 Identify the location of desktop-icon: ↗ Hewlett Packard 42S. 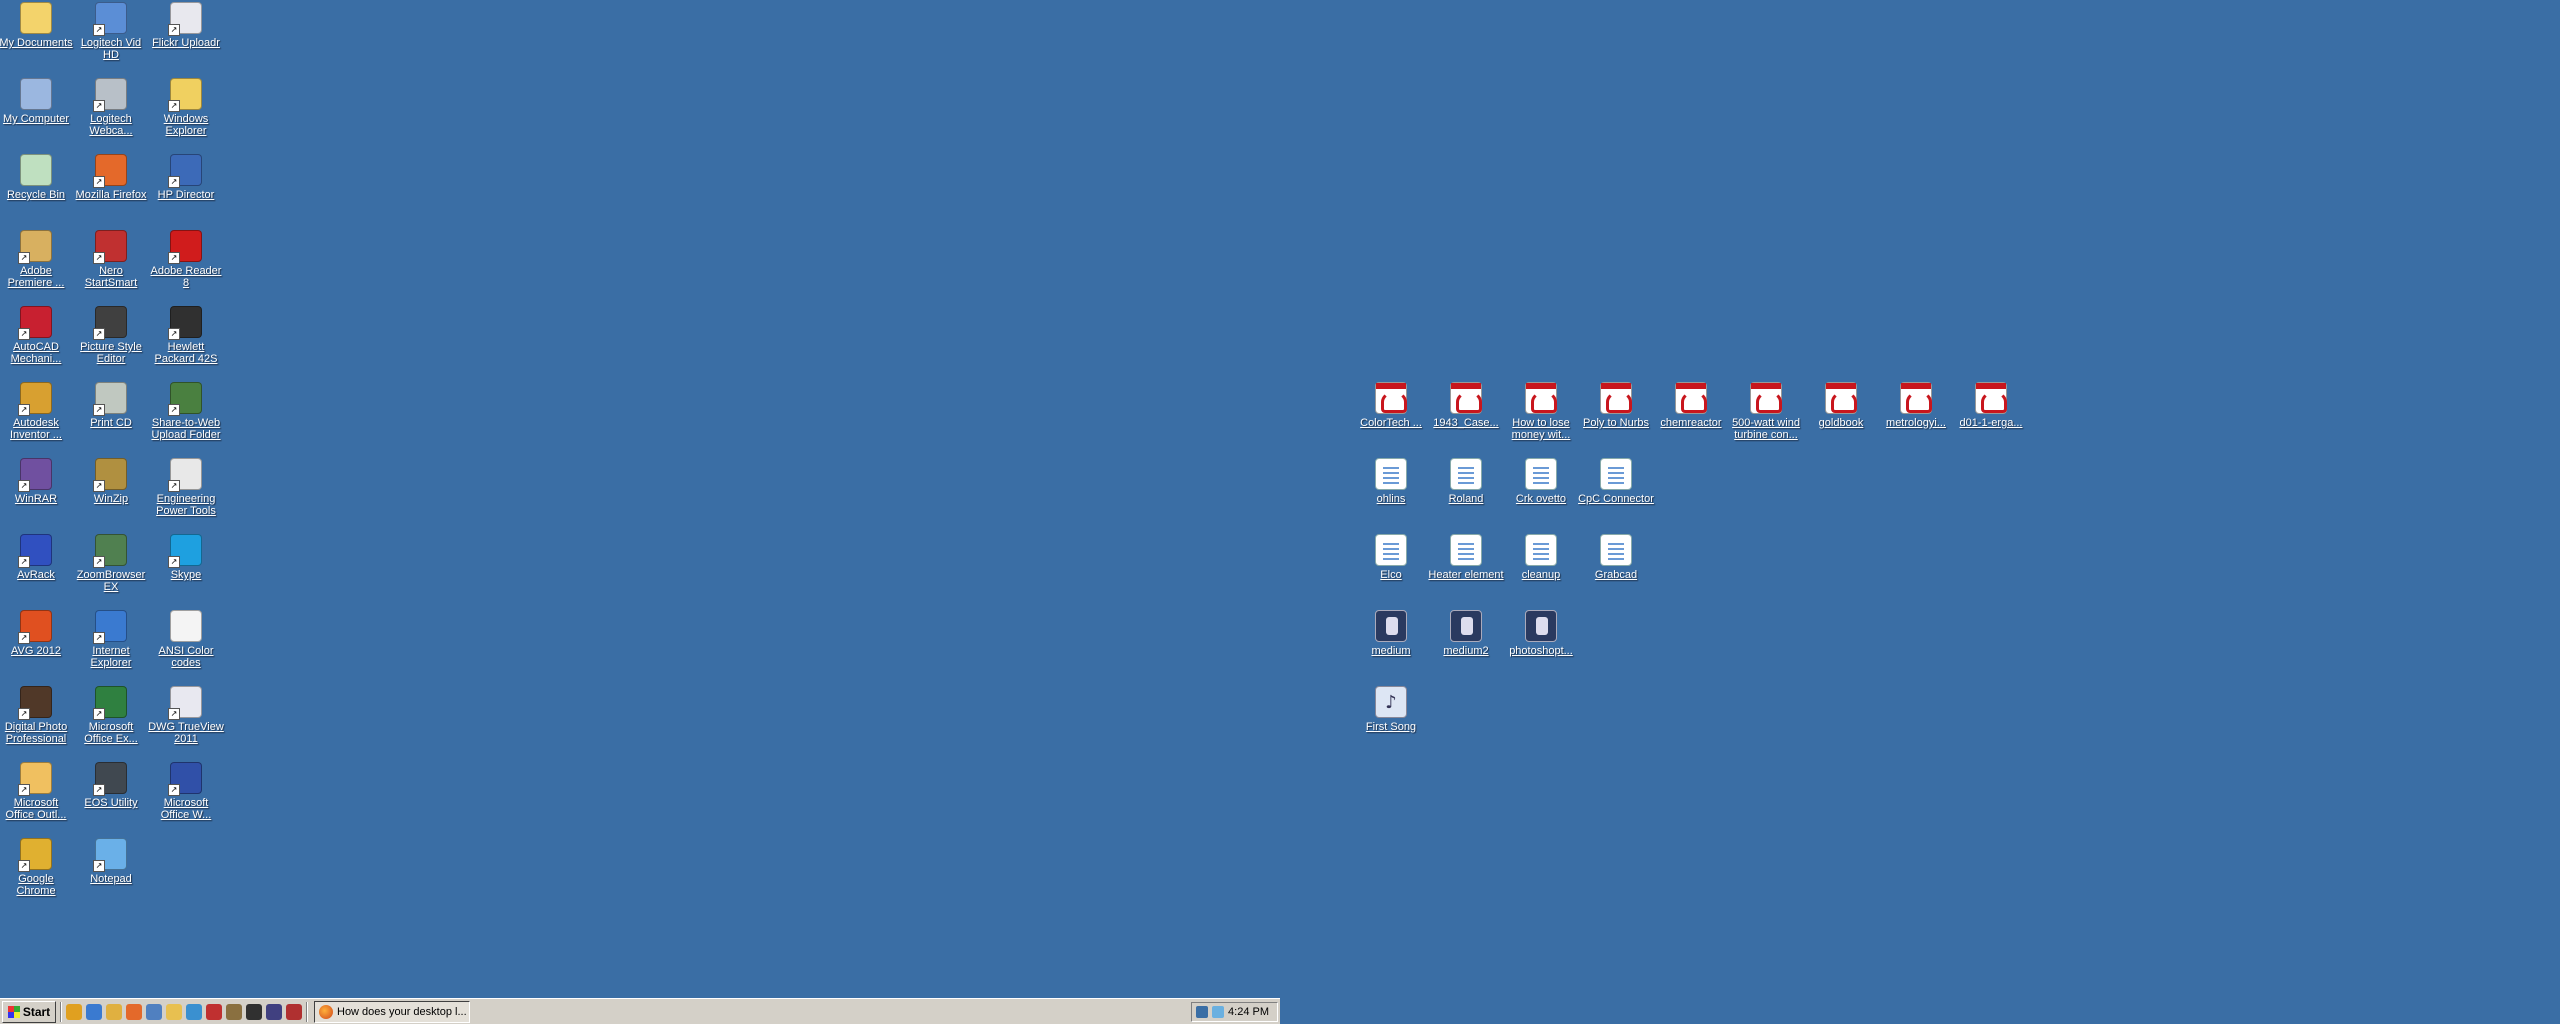
(186, 335).